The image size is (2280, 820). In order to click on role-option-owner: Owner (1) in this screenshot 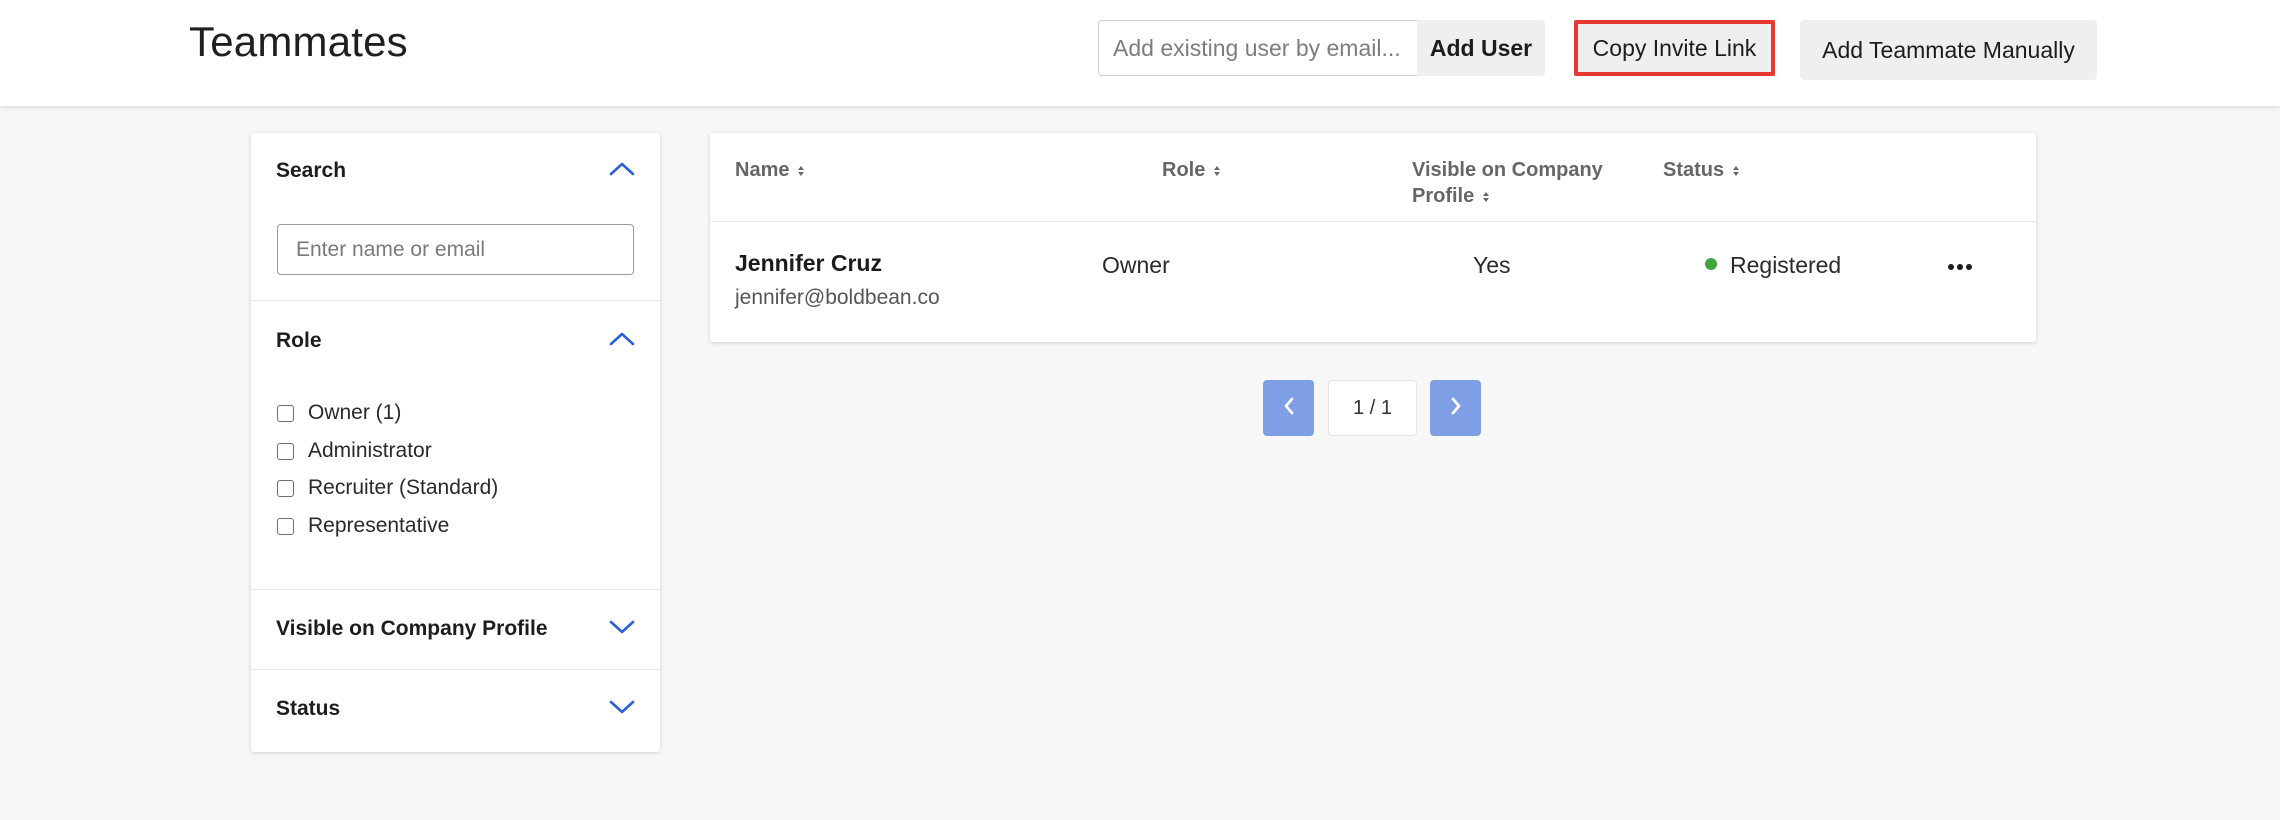, I will do `click(339, 413)`.